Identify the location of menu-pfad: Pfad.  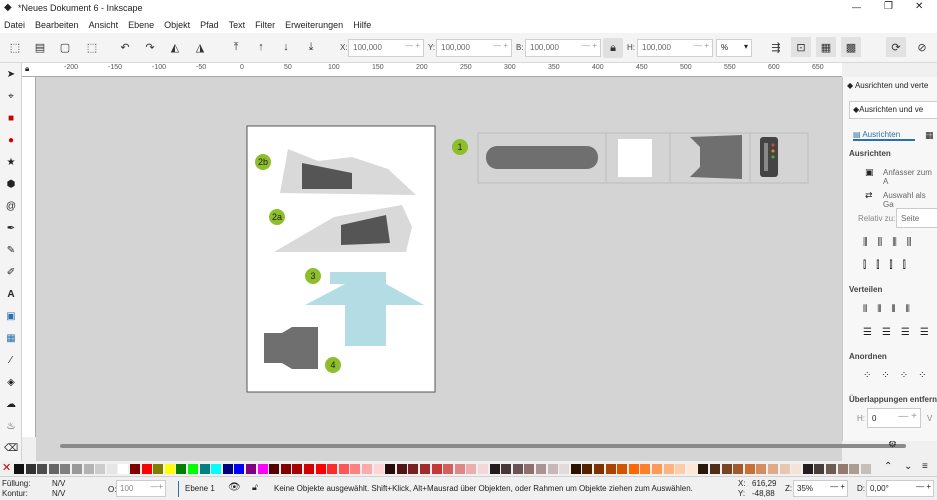
(209, 25).